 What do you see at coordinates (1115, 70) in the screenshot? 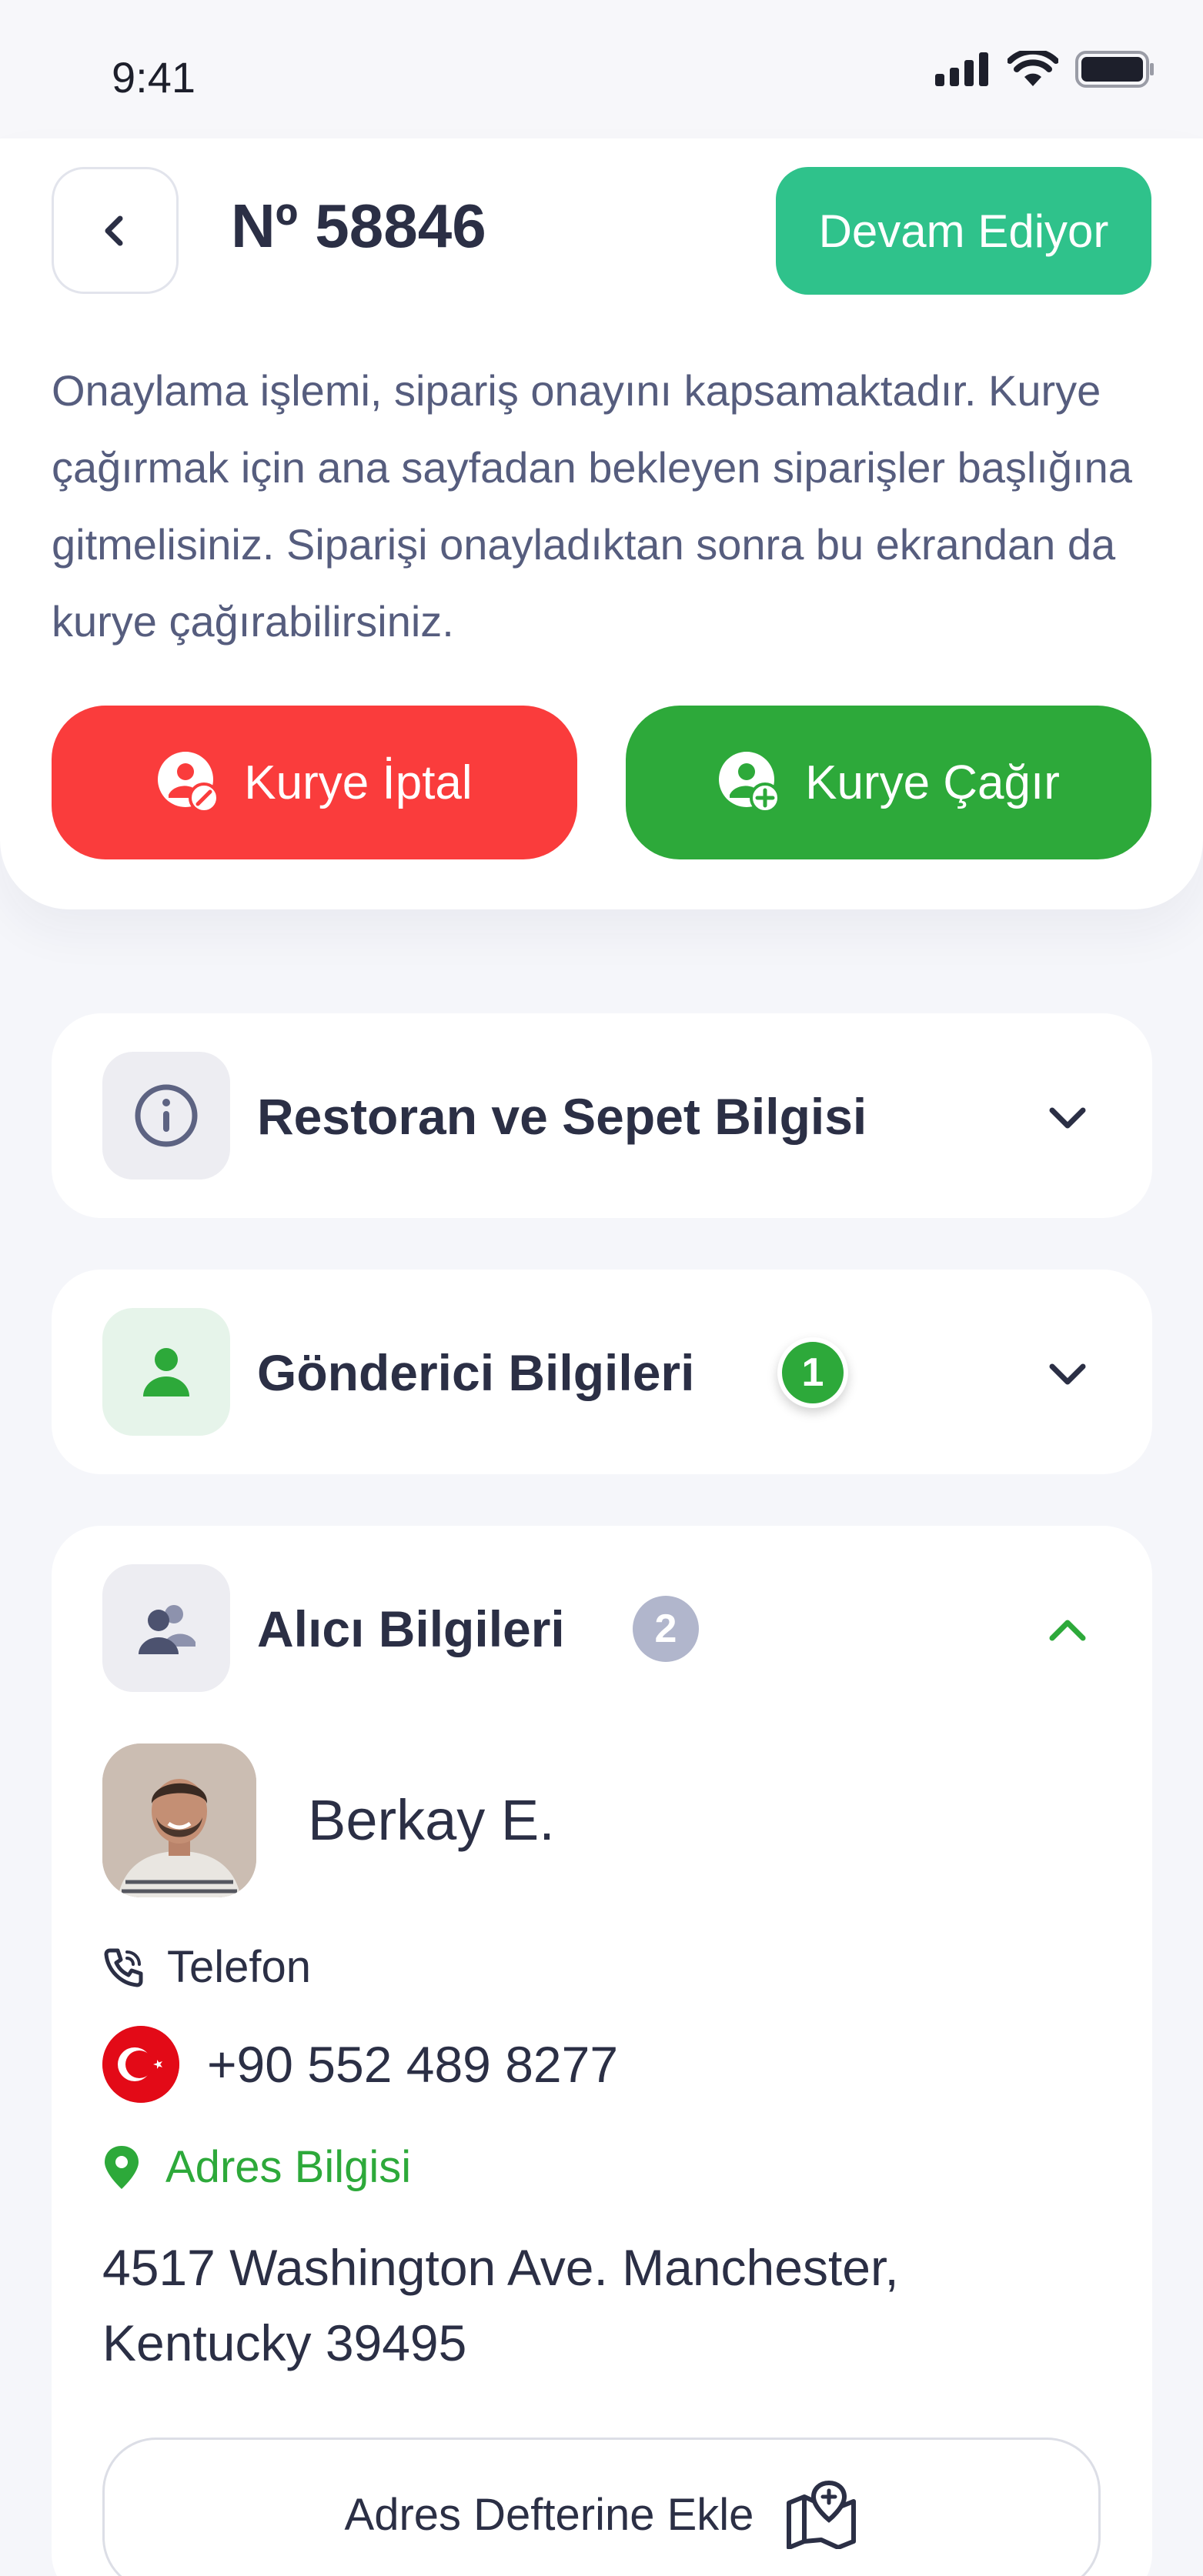
I see `battery-icon` at bounding box center [1115, 70].